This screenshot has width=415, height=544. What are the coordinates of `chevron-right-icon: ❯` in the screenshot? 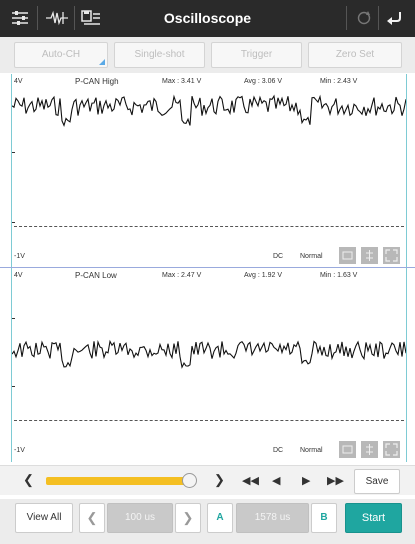 It's located at (219, 480).